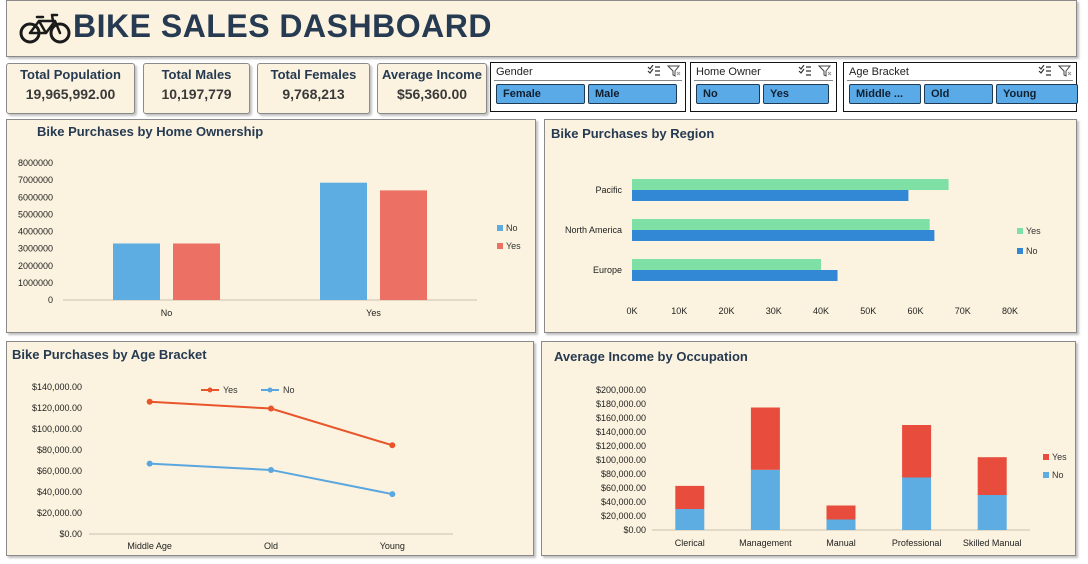  Describe the element at coordinates (621, 418) in the screenshot. I see `y-tick-label: $160,000.00` at that location.